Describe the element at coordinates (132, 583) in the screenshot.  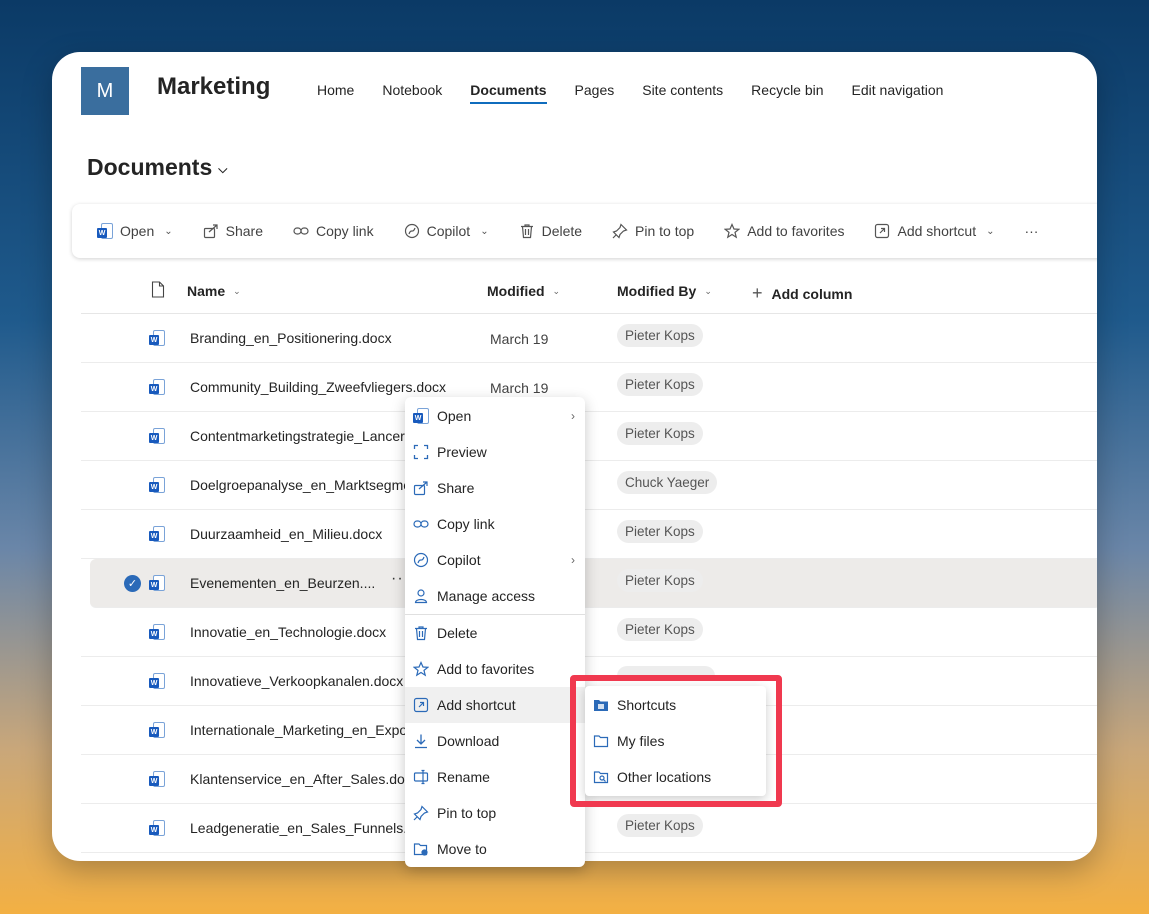
I see `checkmark-icon: ✓` at that location.